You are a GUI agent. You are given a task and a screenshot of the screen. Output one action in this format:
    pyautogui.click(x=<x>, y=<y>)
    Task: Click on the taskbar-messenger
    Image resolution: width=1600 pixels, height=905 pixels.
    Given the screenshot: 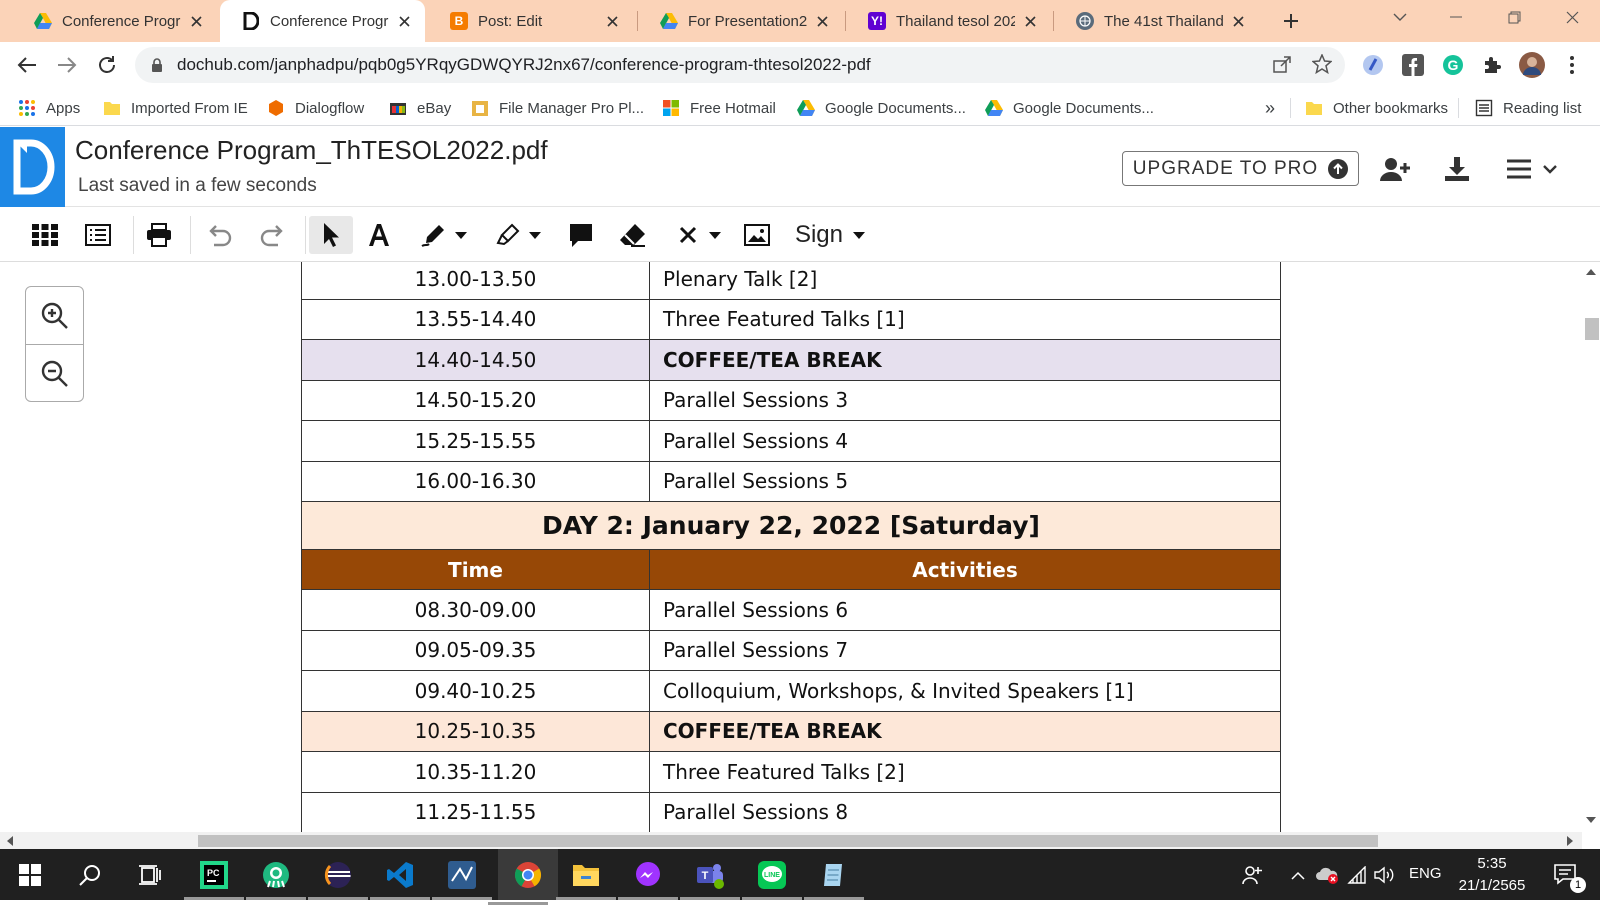 What is the action you would take?
    pyautogui.click(x=648, y=877)
    